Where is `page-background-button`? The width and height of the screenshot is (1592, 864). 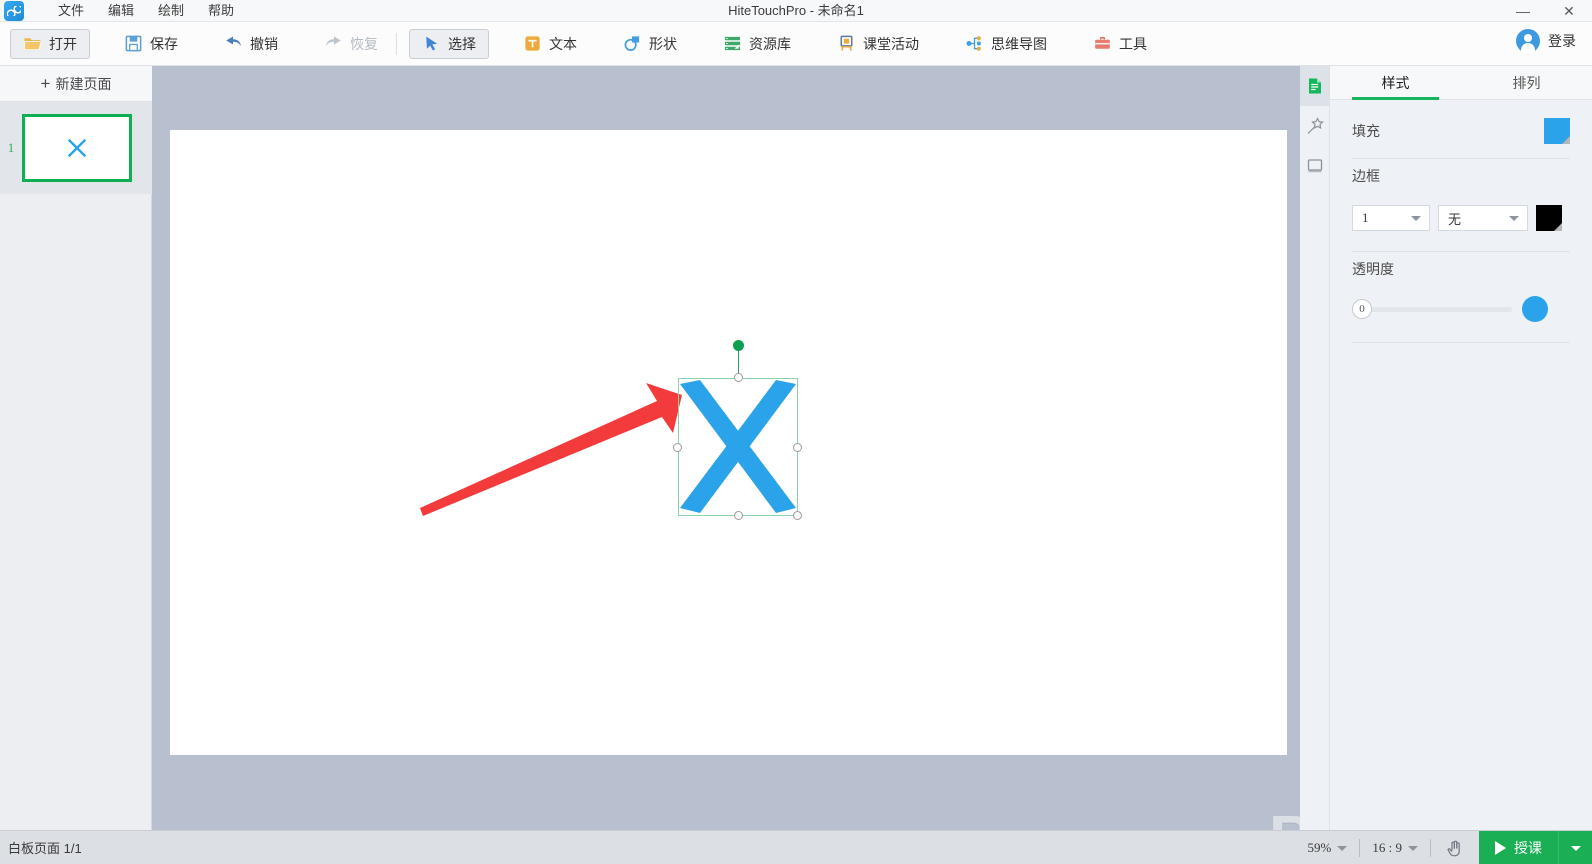
page-background-button is located at coordinates (1315, 166).